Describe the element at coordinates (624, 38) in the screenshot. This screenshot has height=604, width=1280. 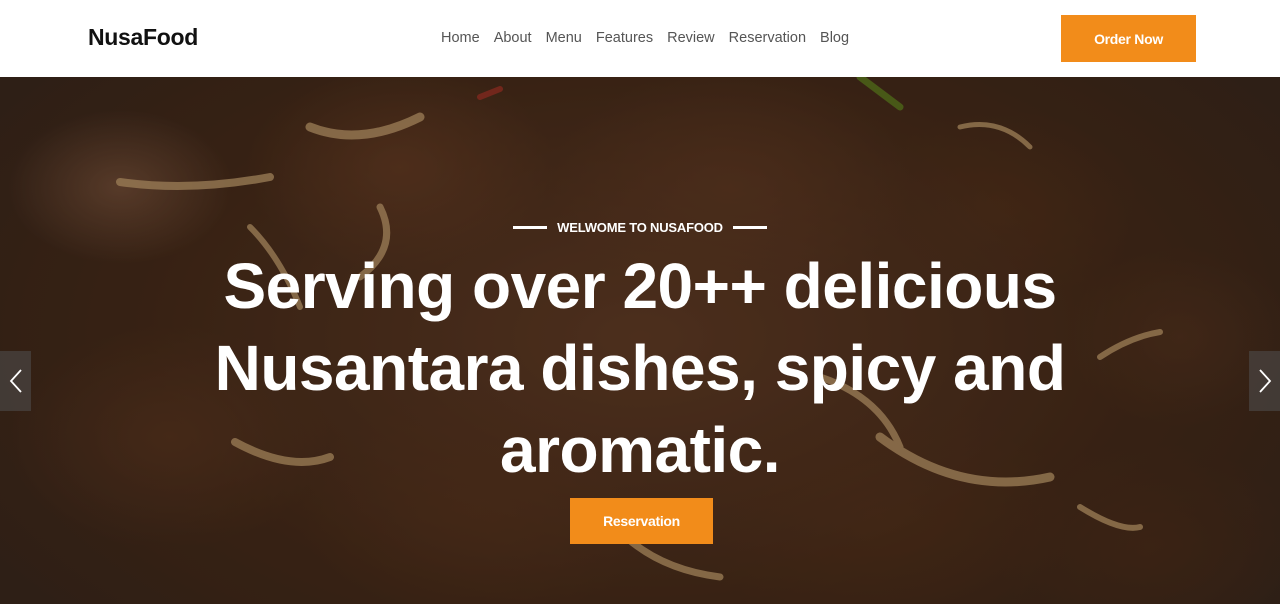
I see `nav-item-features: Features` at that location.